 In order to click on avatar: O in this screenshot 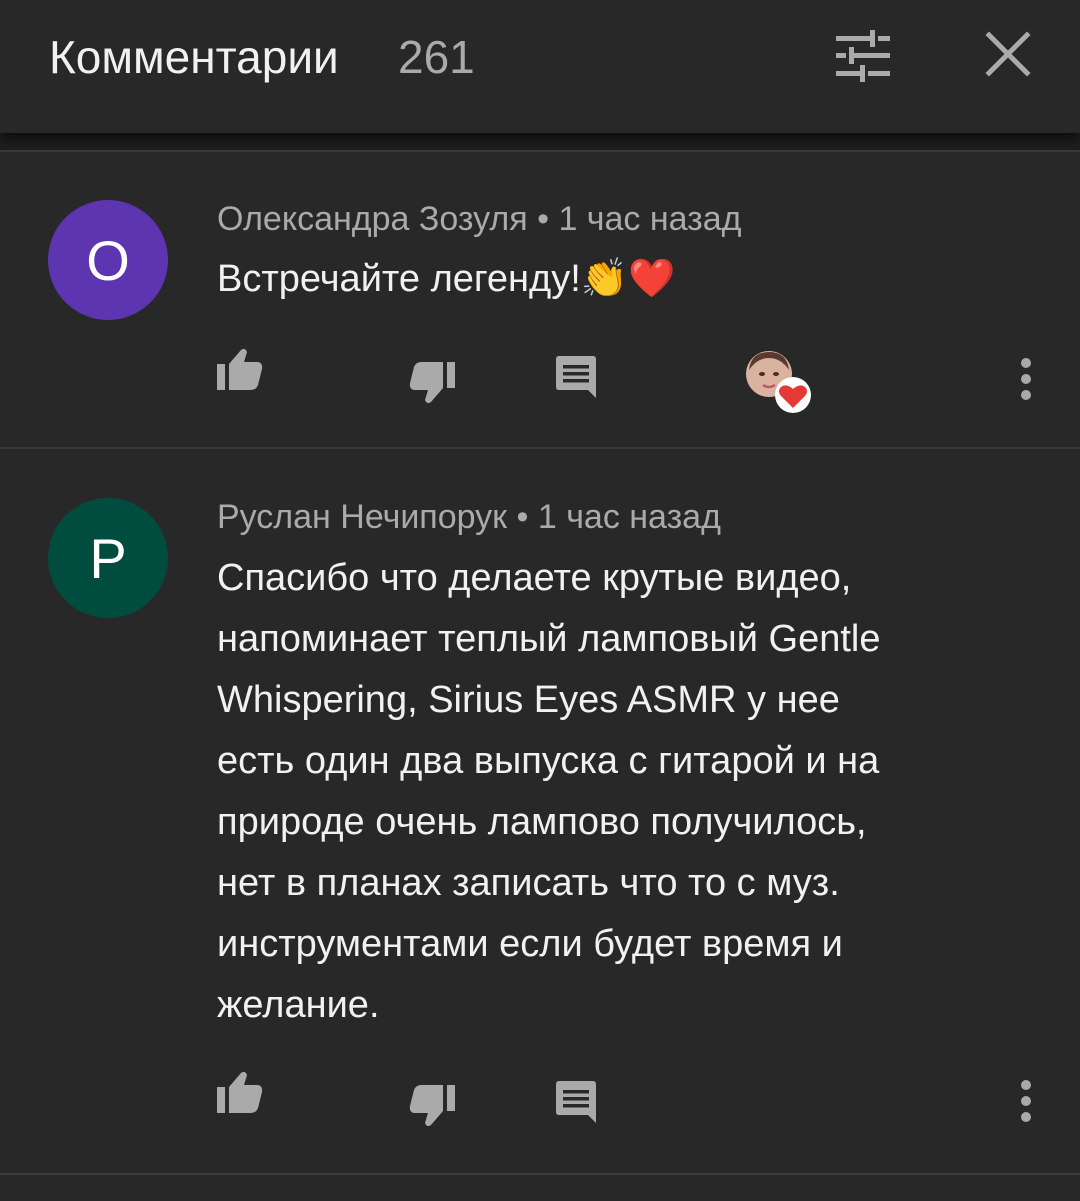, I will do `click(108, 260)`.